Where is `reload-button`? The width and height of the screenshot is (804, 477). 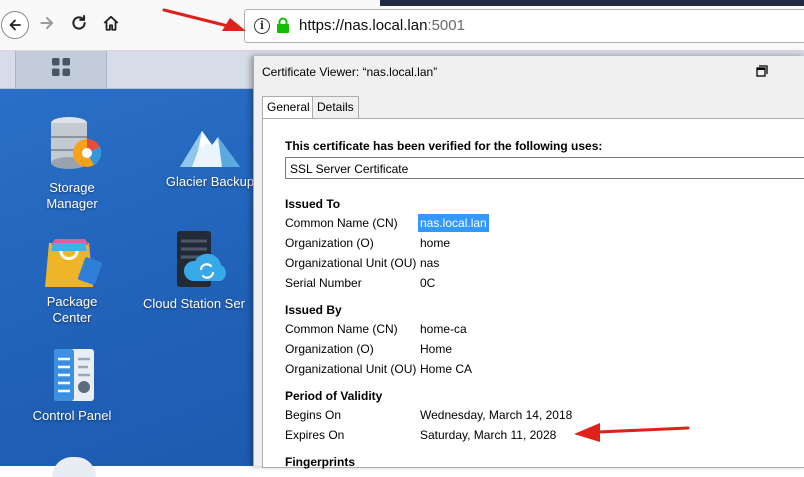
reload-button is located at coordinates (79, 25).